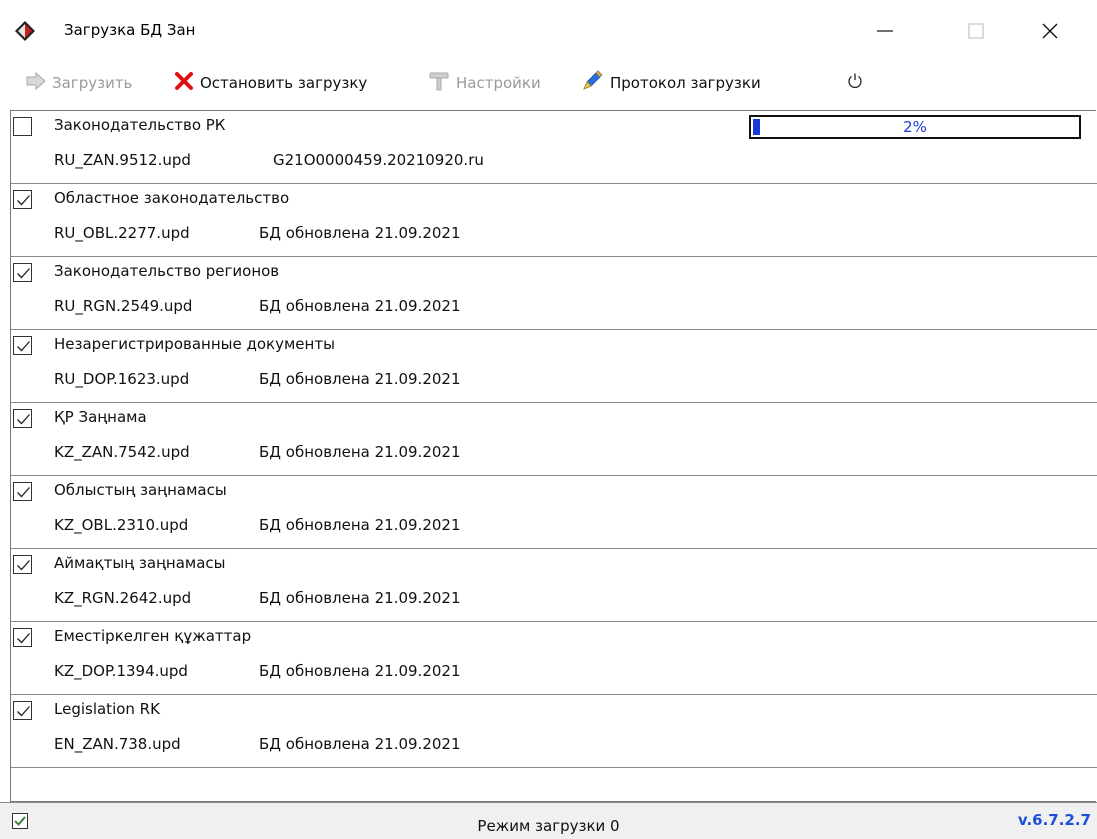  I want to click on item-file-name: KZ_OBL.2310.upd, so click(121, 525).